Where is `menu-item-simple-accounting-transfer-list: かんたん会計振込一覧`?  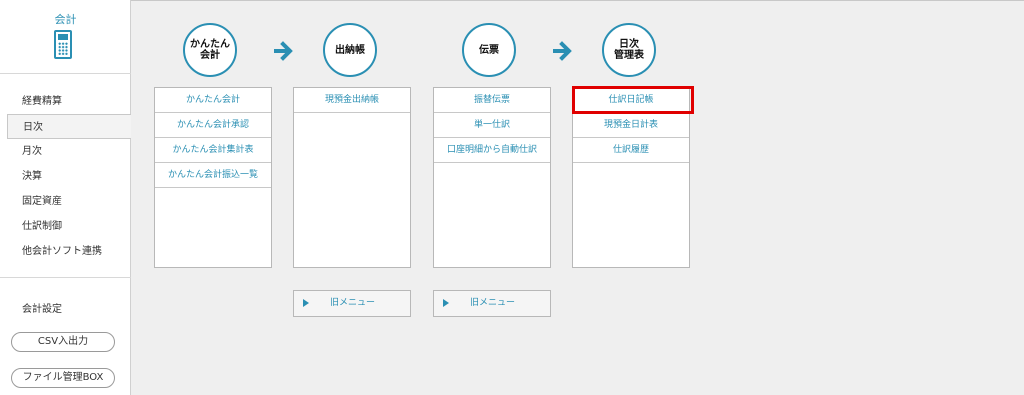 menu-item-simple-accounting-transfer-list: かんたん会計振込一覧 is located at coordinates (213, 175).